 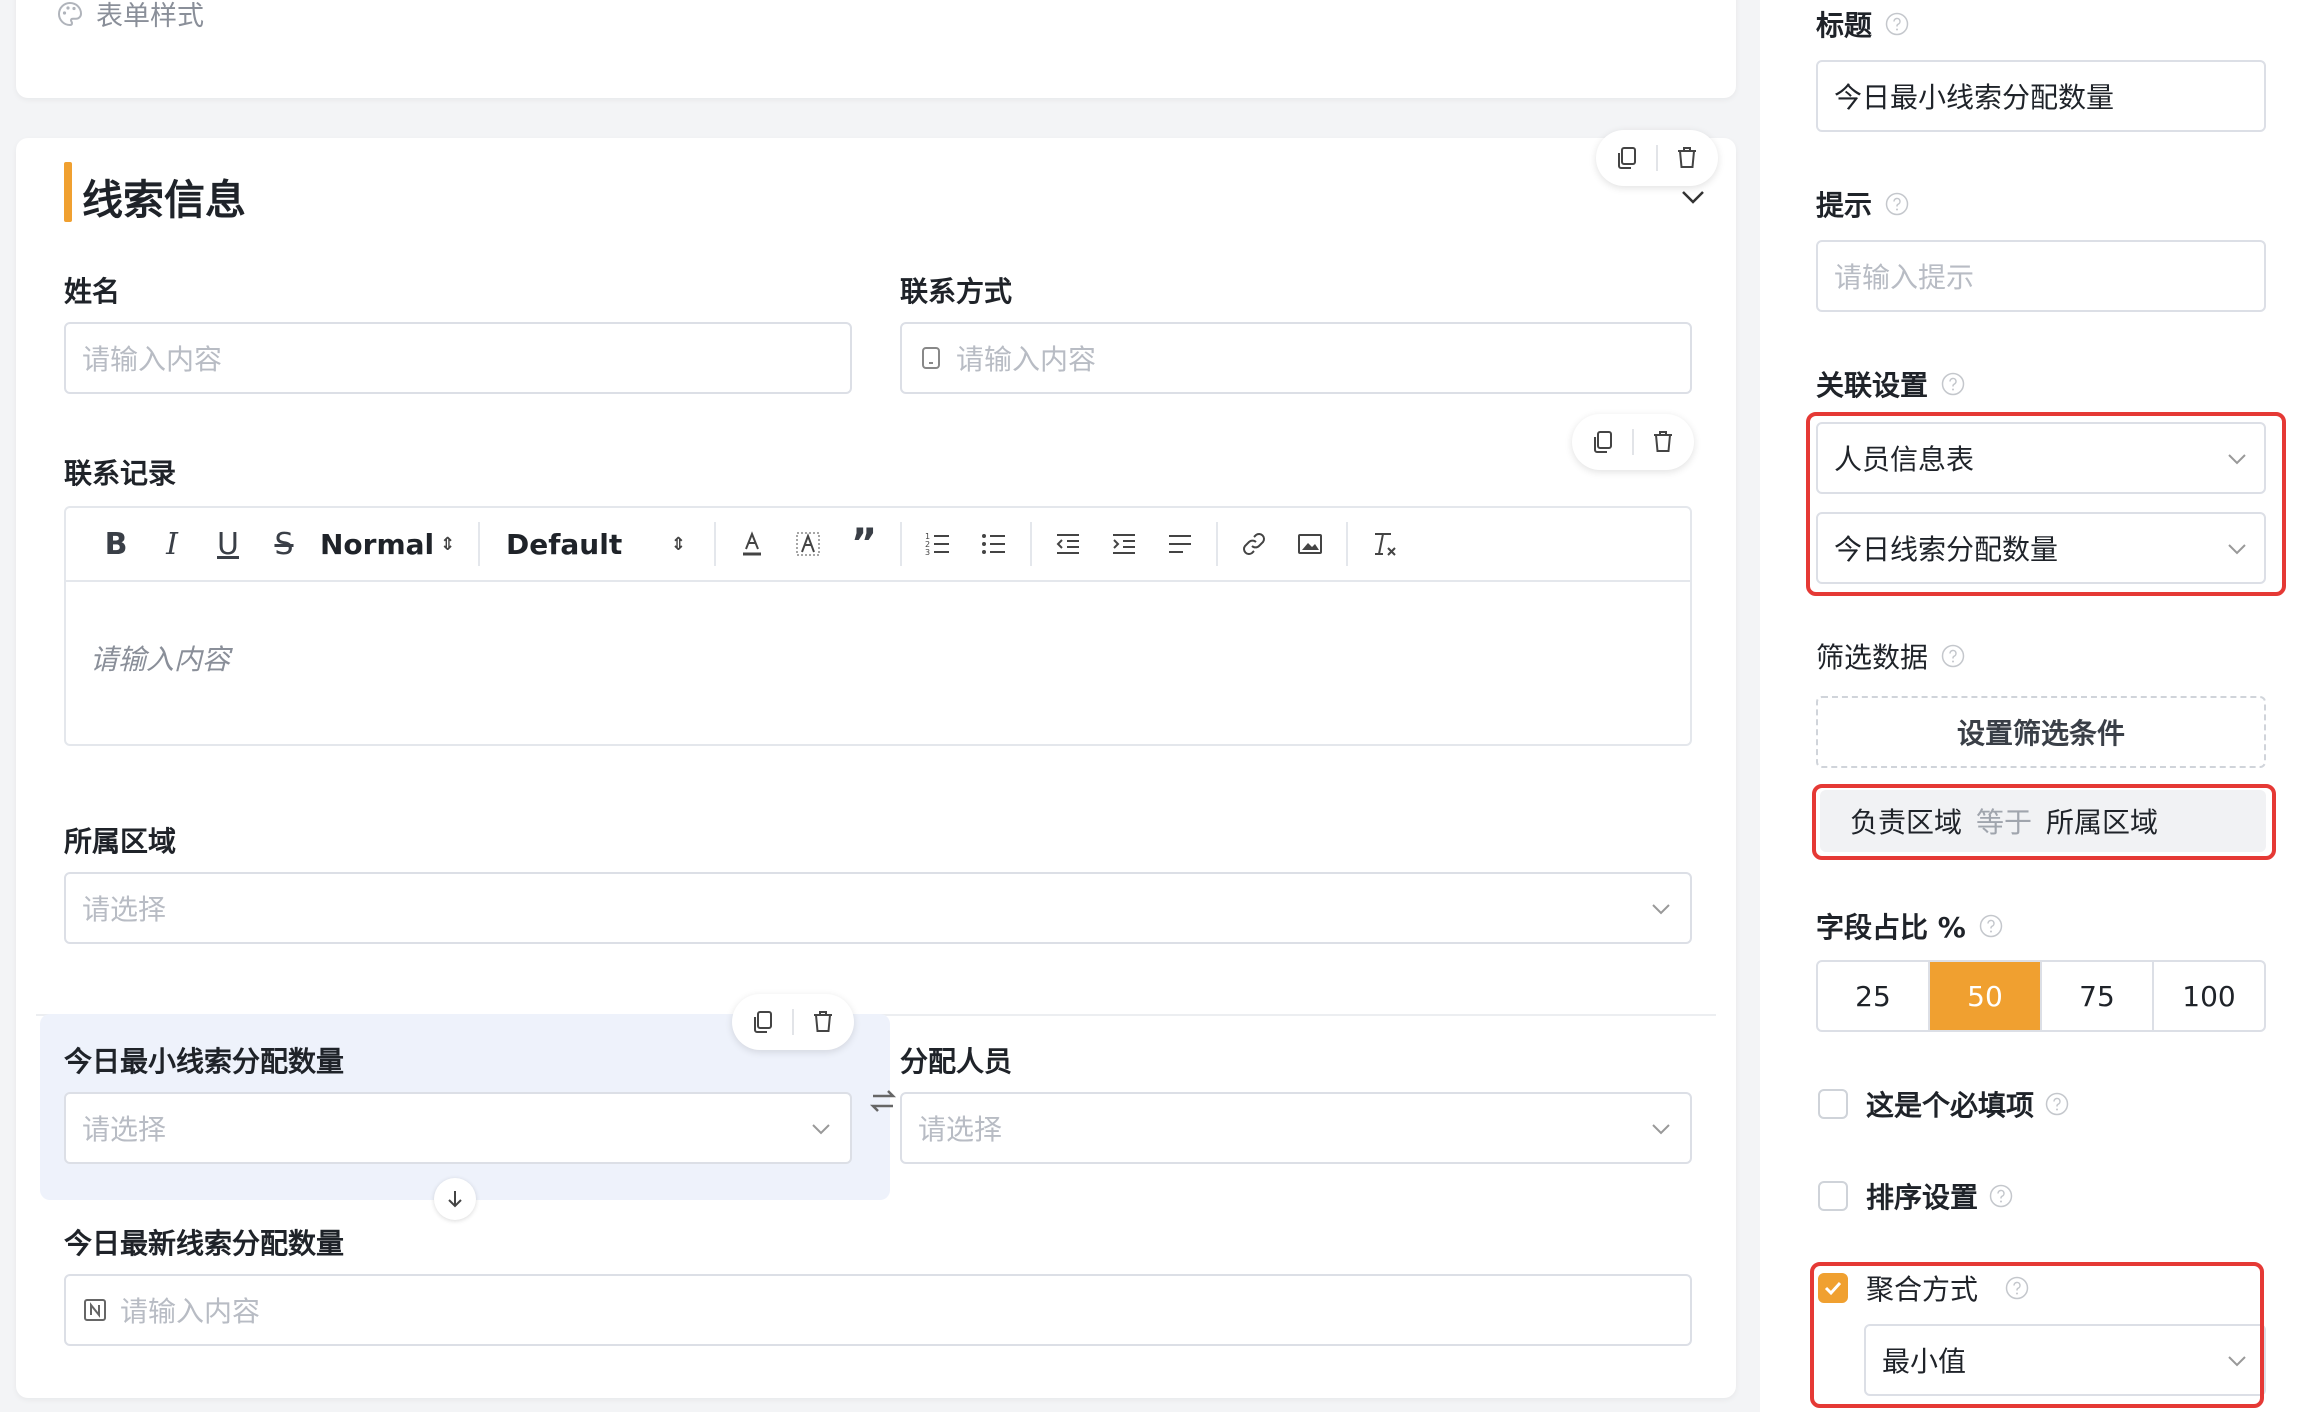 What do you see at coordinates (190, 1311) in the screenshot?
I see `latest-count-placeholder: 请输入内容` at bounding box center [190, 1311].